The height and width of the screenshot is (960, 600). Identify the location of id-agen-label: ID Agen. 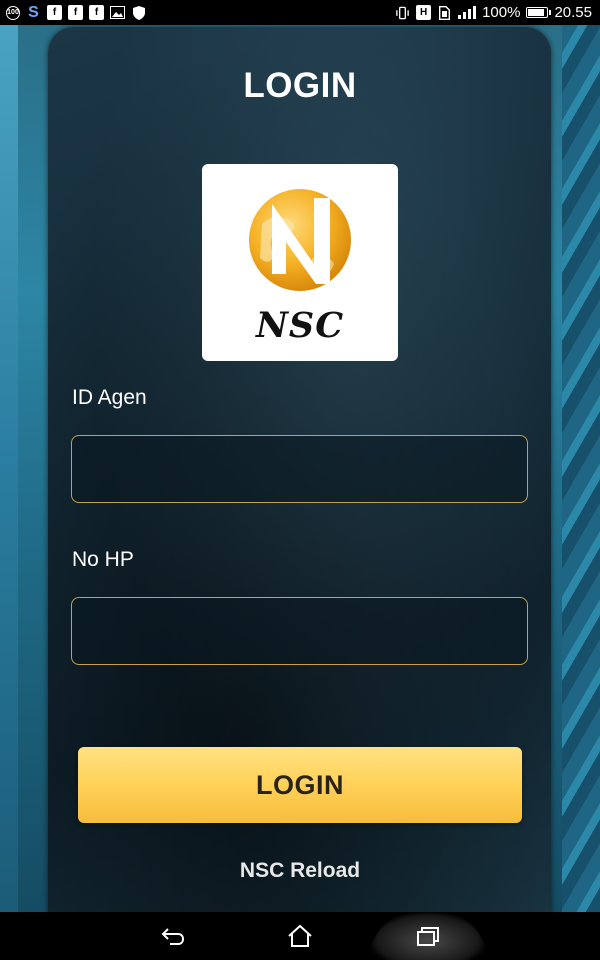
(109, 397).